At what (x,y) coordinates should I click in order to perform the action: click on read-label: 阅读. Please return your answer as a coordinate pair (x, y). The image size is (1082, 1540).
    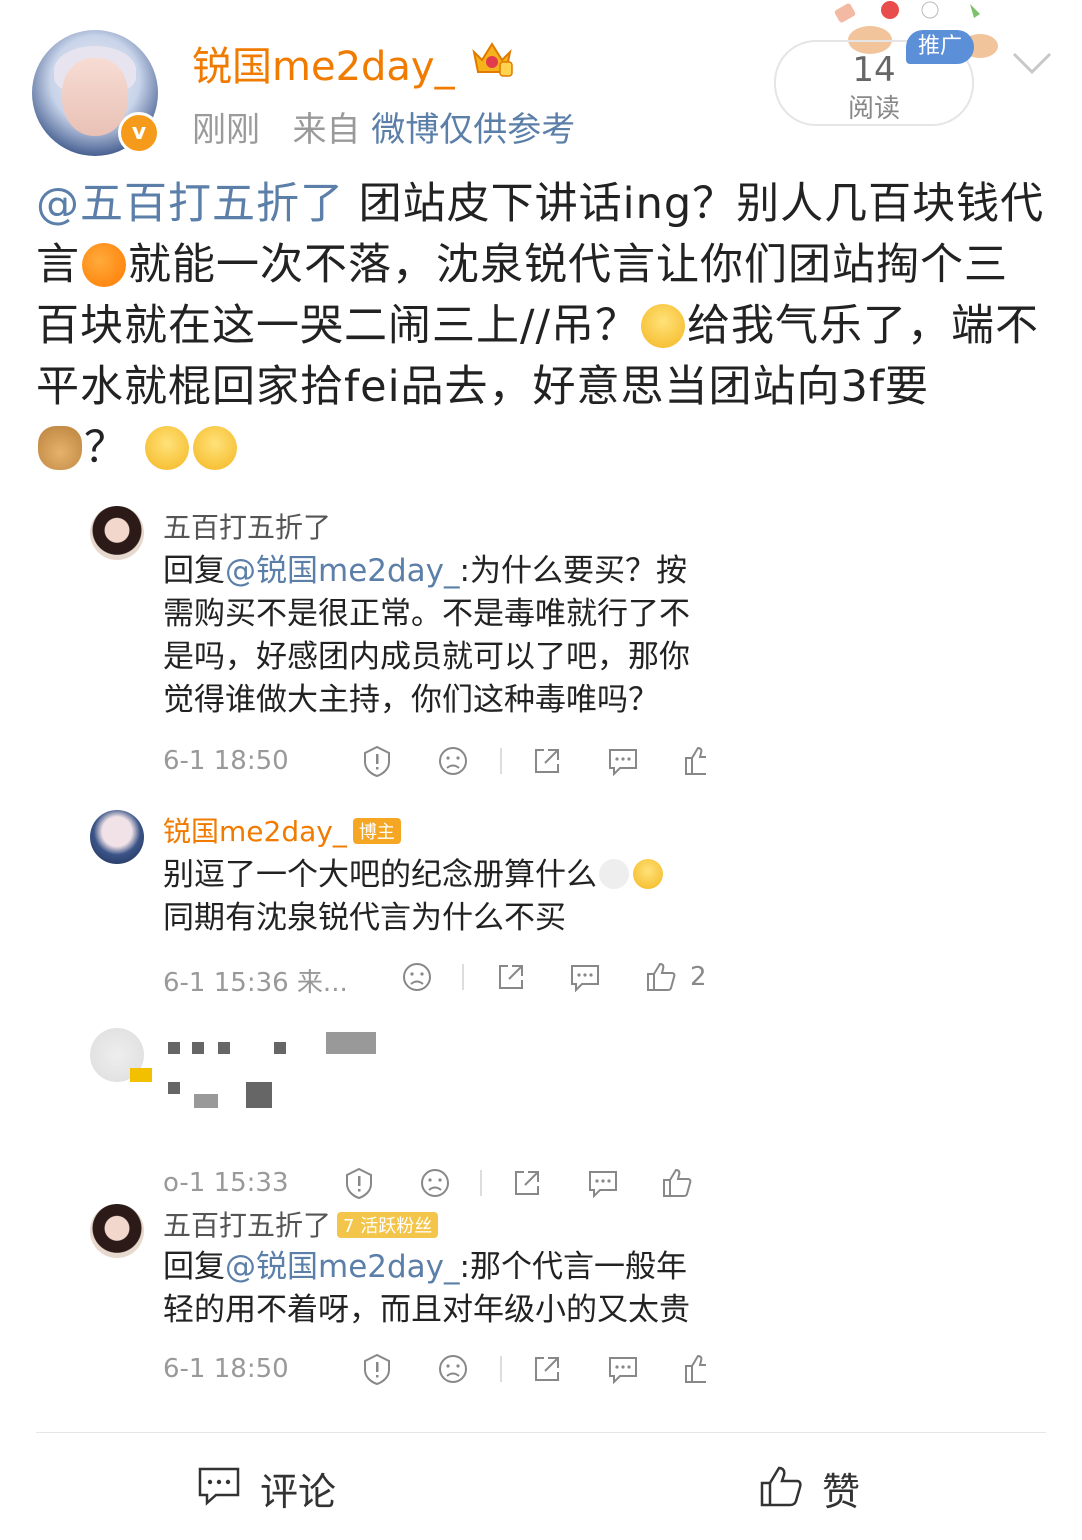
    Looking at the image, I should click on (873, 109).